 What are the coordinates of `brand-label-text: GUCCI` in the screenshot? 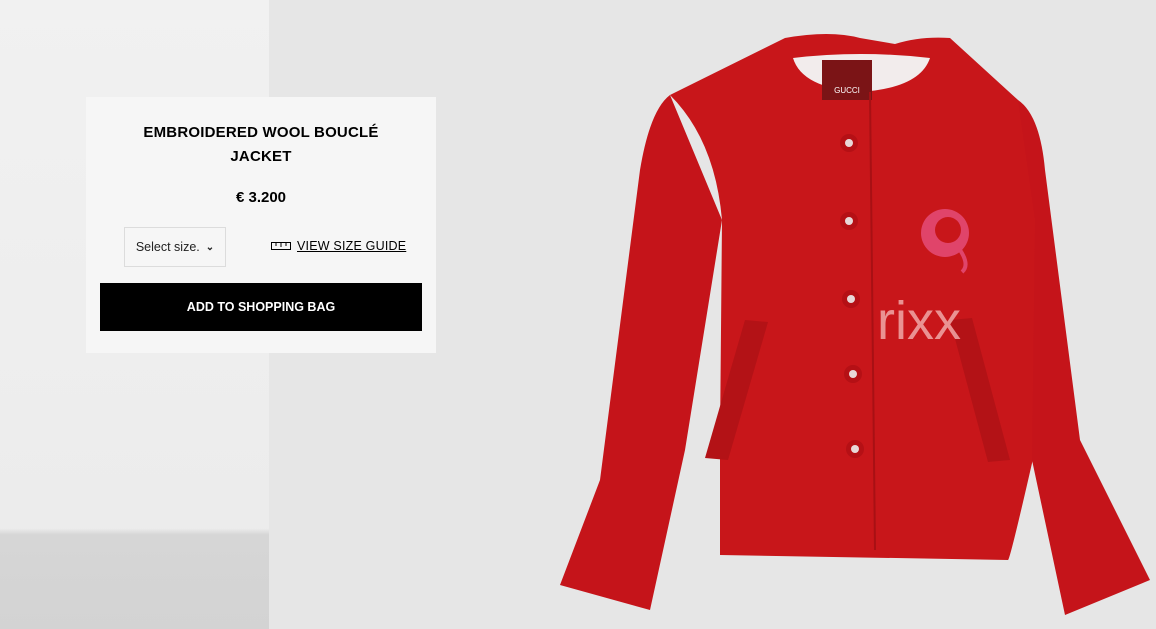 It's located at (847, 90).